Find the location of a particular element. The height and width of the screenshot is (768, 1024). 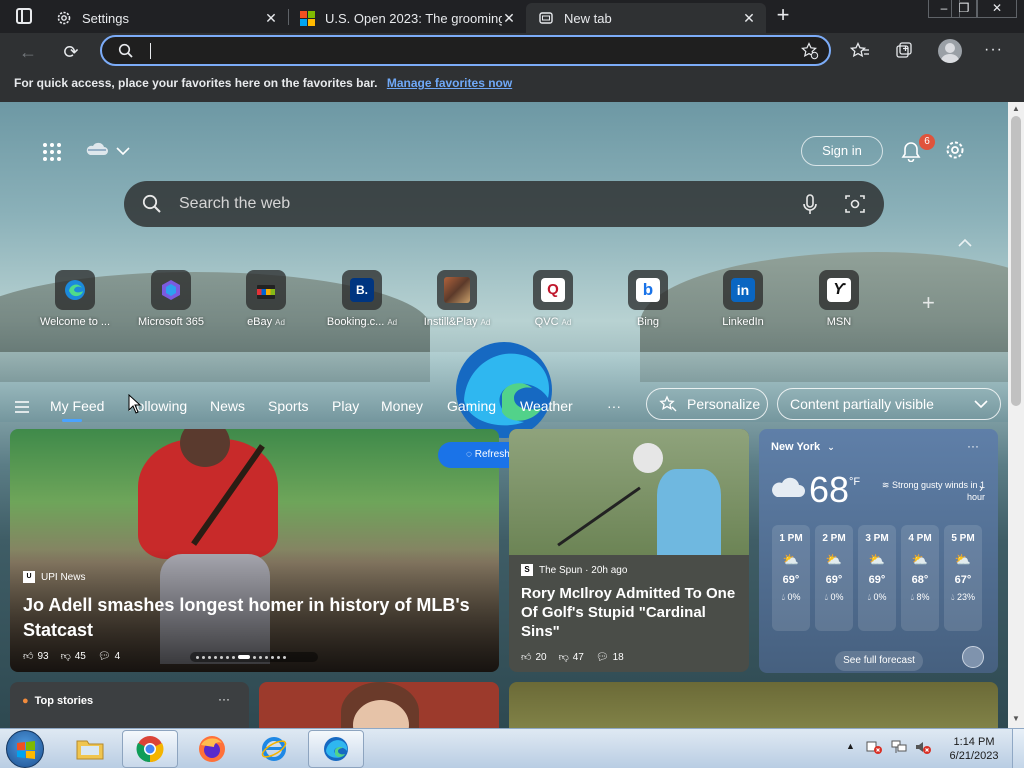

quick-link-instill-play: Instill&Play Ad is located at coordinates (457, 299).